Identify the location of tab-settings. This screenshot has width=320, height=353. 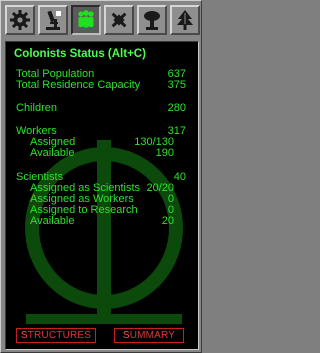
(20, 20).